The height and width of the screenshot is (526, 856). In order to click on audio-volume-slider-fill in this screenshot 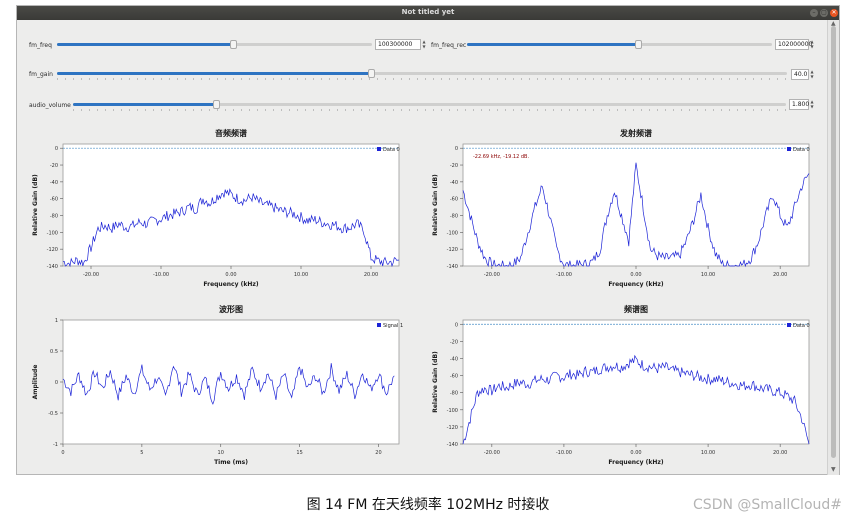, I will do `click(144, 104)`.